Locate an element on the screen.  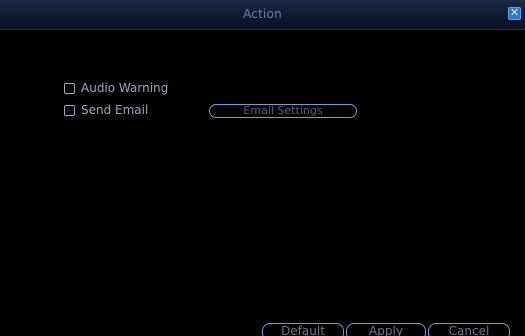
close-icon: ✕ is located at coordinates (514, 12).